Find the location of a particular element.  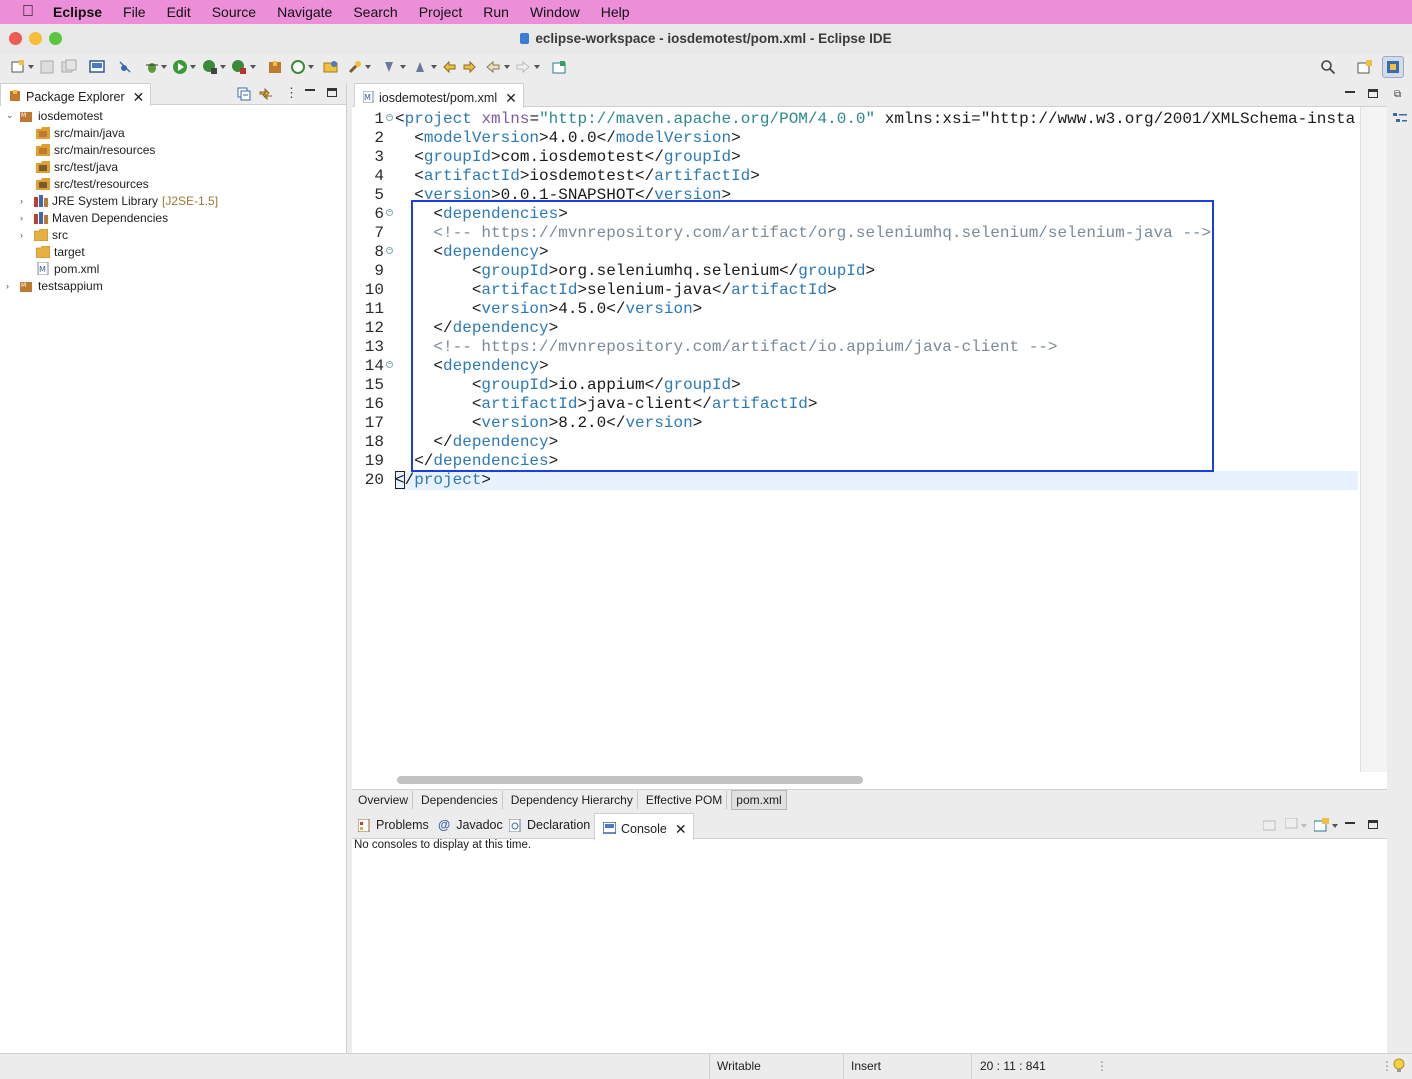

menu-run: Run is located at coordinates (496, 12).